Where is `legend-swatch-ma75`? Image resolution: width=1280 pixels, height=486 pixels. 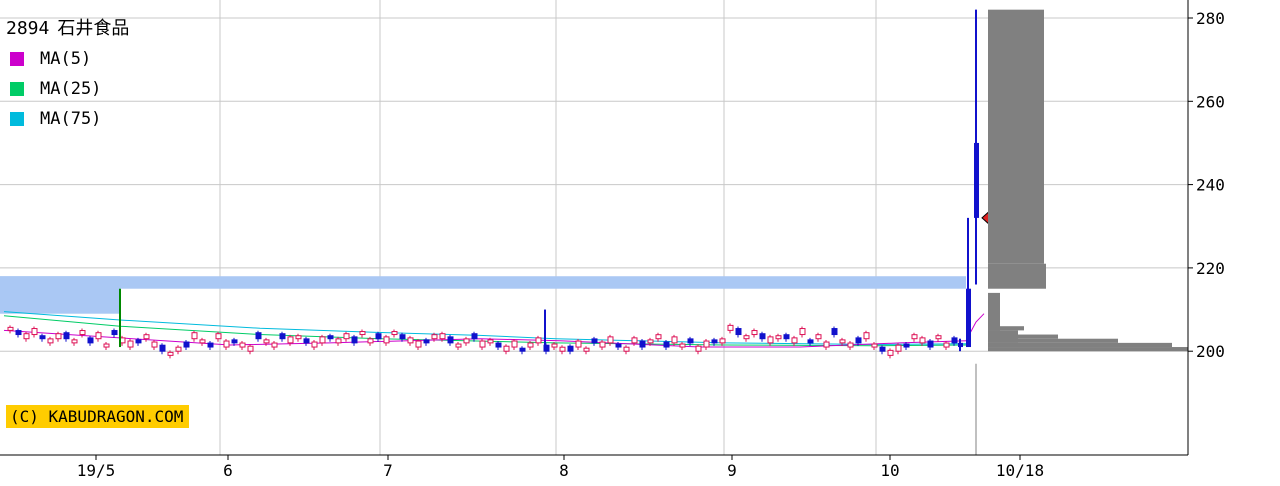
legend-swatch-ma75 is located at coordinates (17, 119).